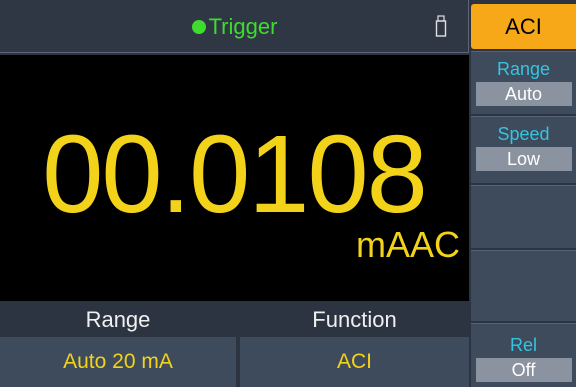 The image size is (576, 387). I want to click on softkey-range-value: Auto, so click(523, 94).